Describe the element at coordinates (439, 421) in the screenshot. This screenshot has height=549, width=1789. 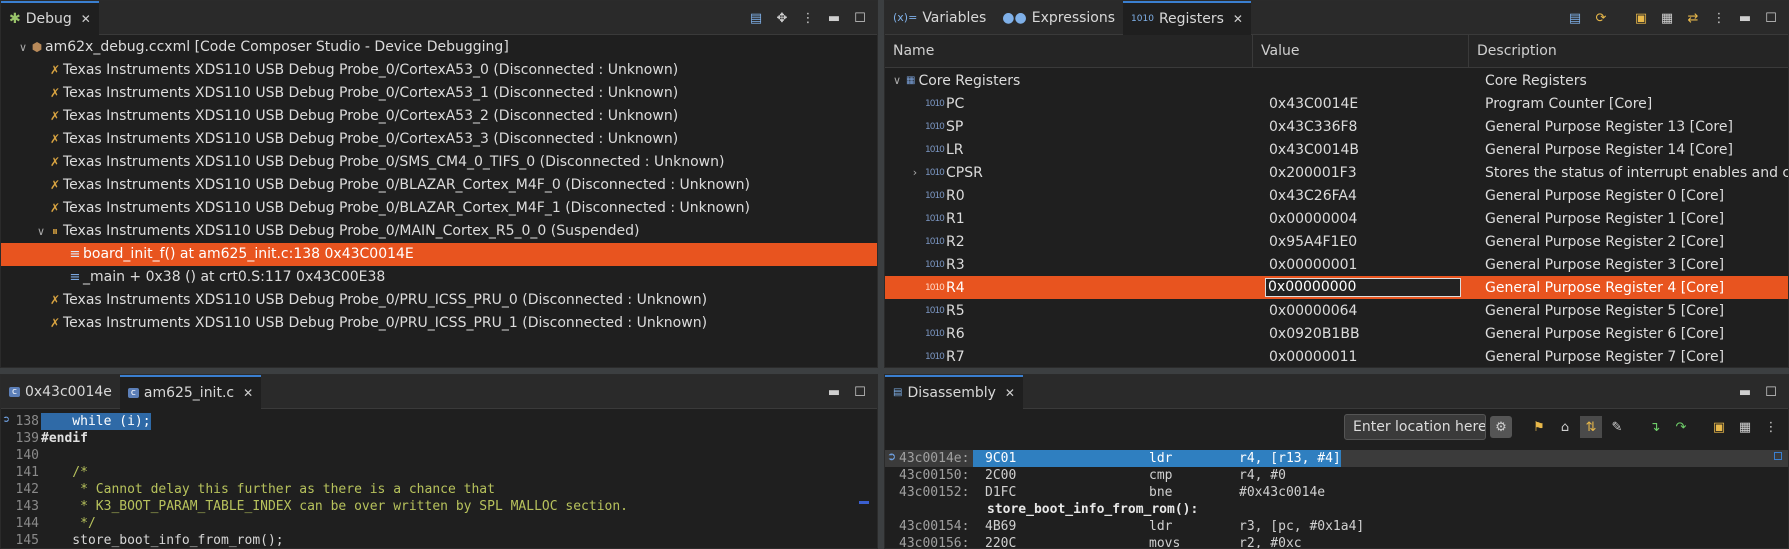
I see `code-line-current: 138 while (i);` at that location.